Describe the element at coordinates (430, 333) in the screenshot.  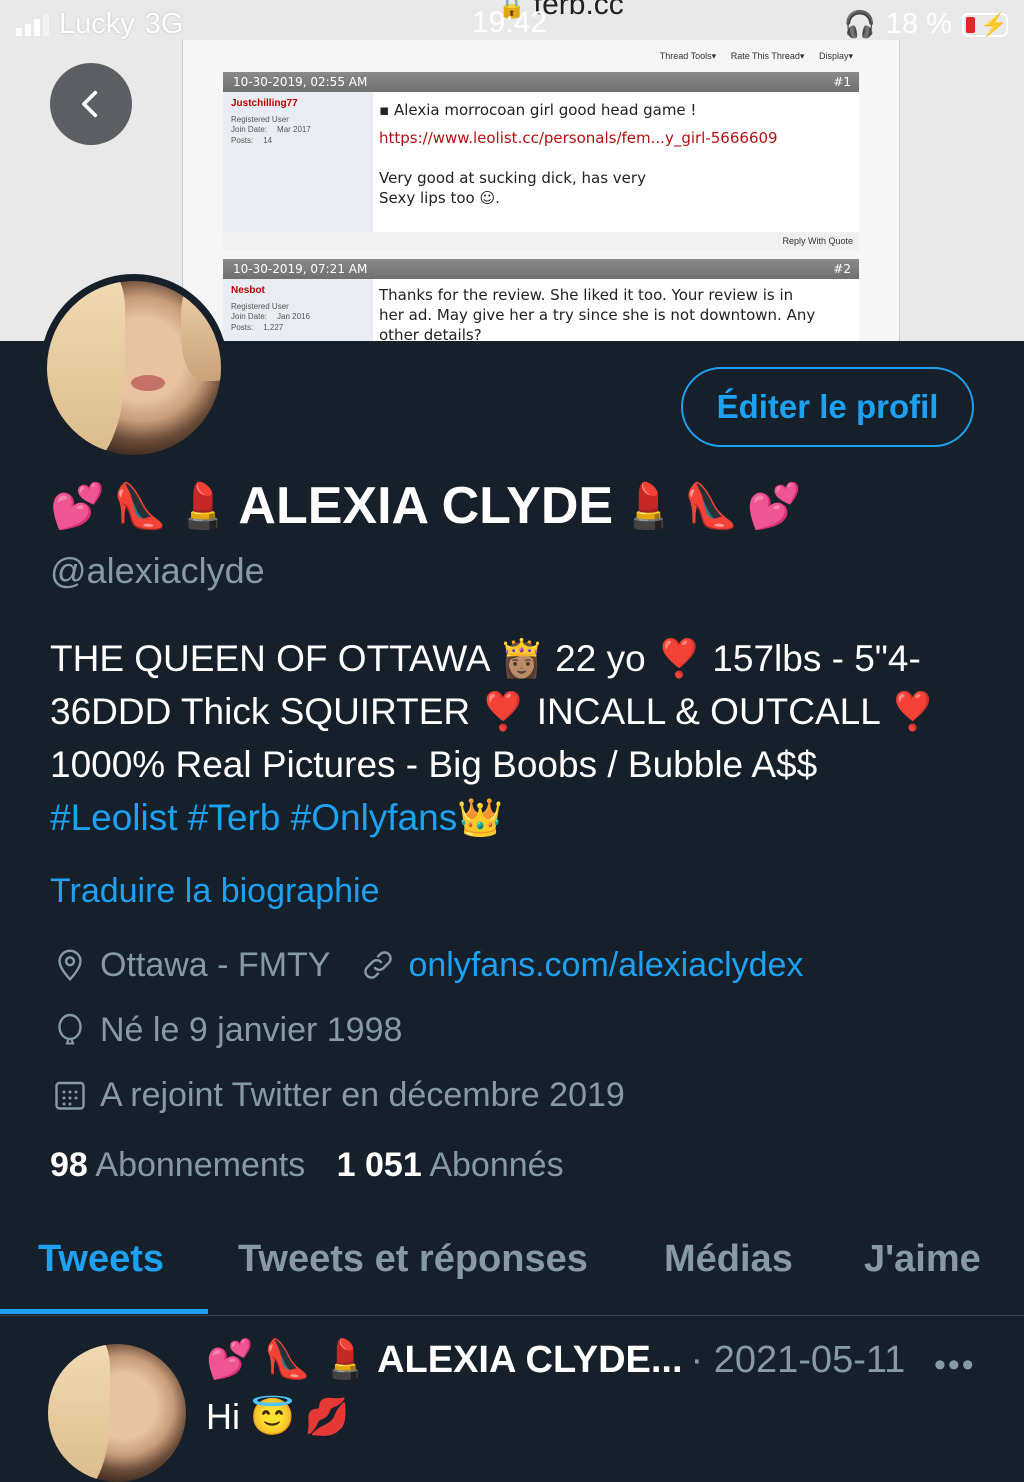
I see `post-text-line3: other details?` at that location.